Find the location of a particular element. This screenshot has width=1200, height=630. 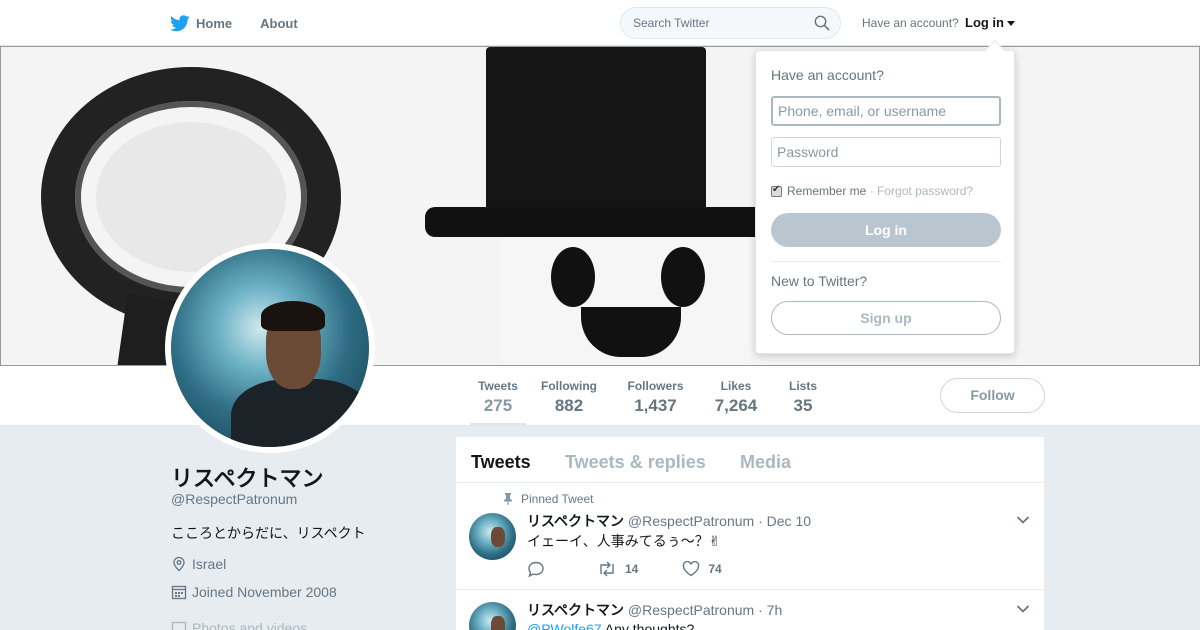

stat-tweets: Tweets 275 is located at coordinates (498, 396).